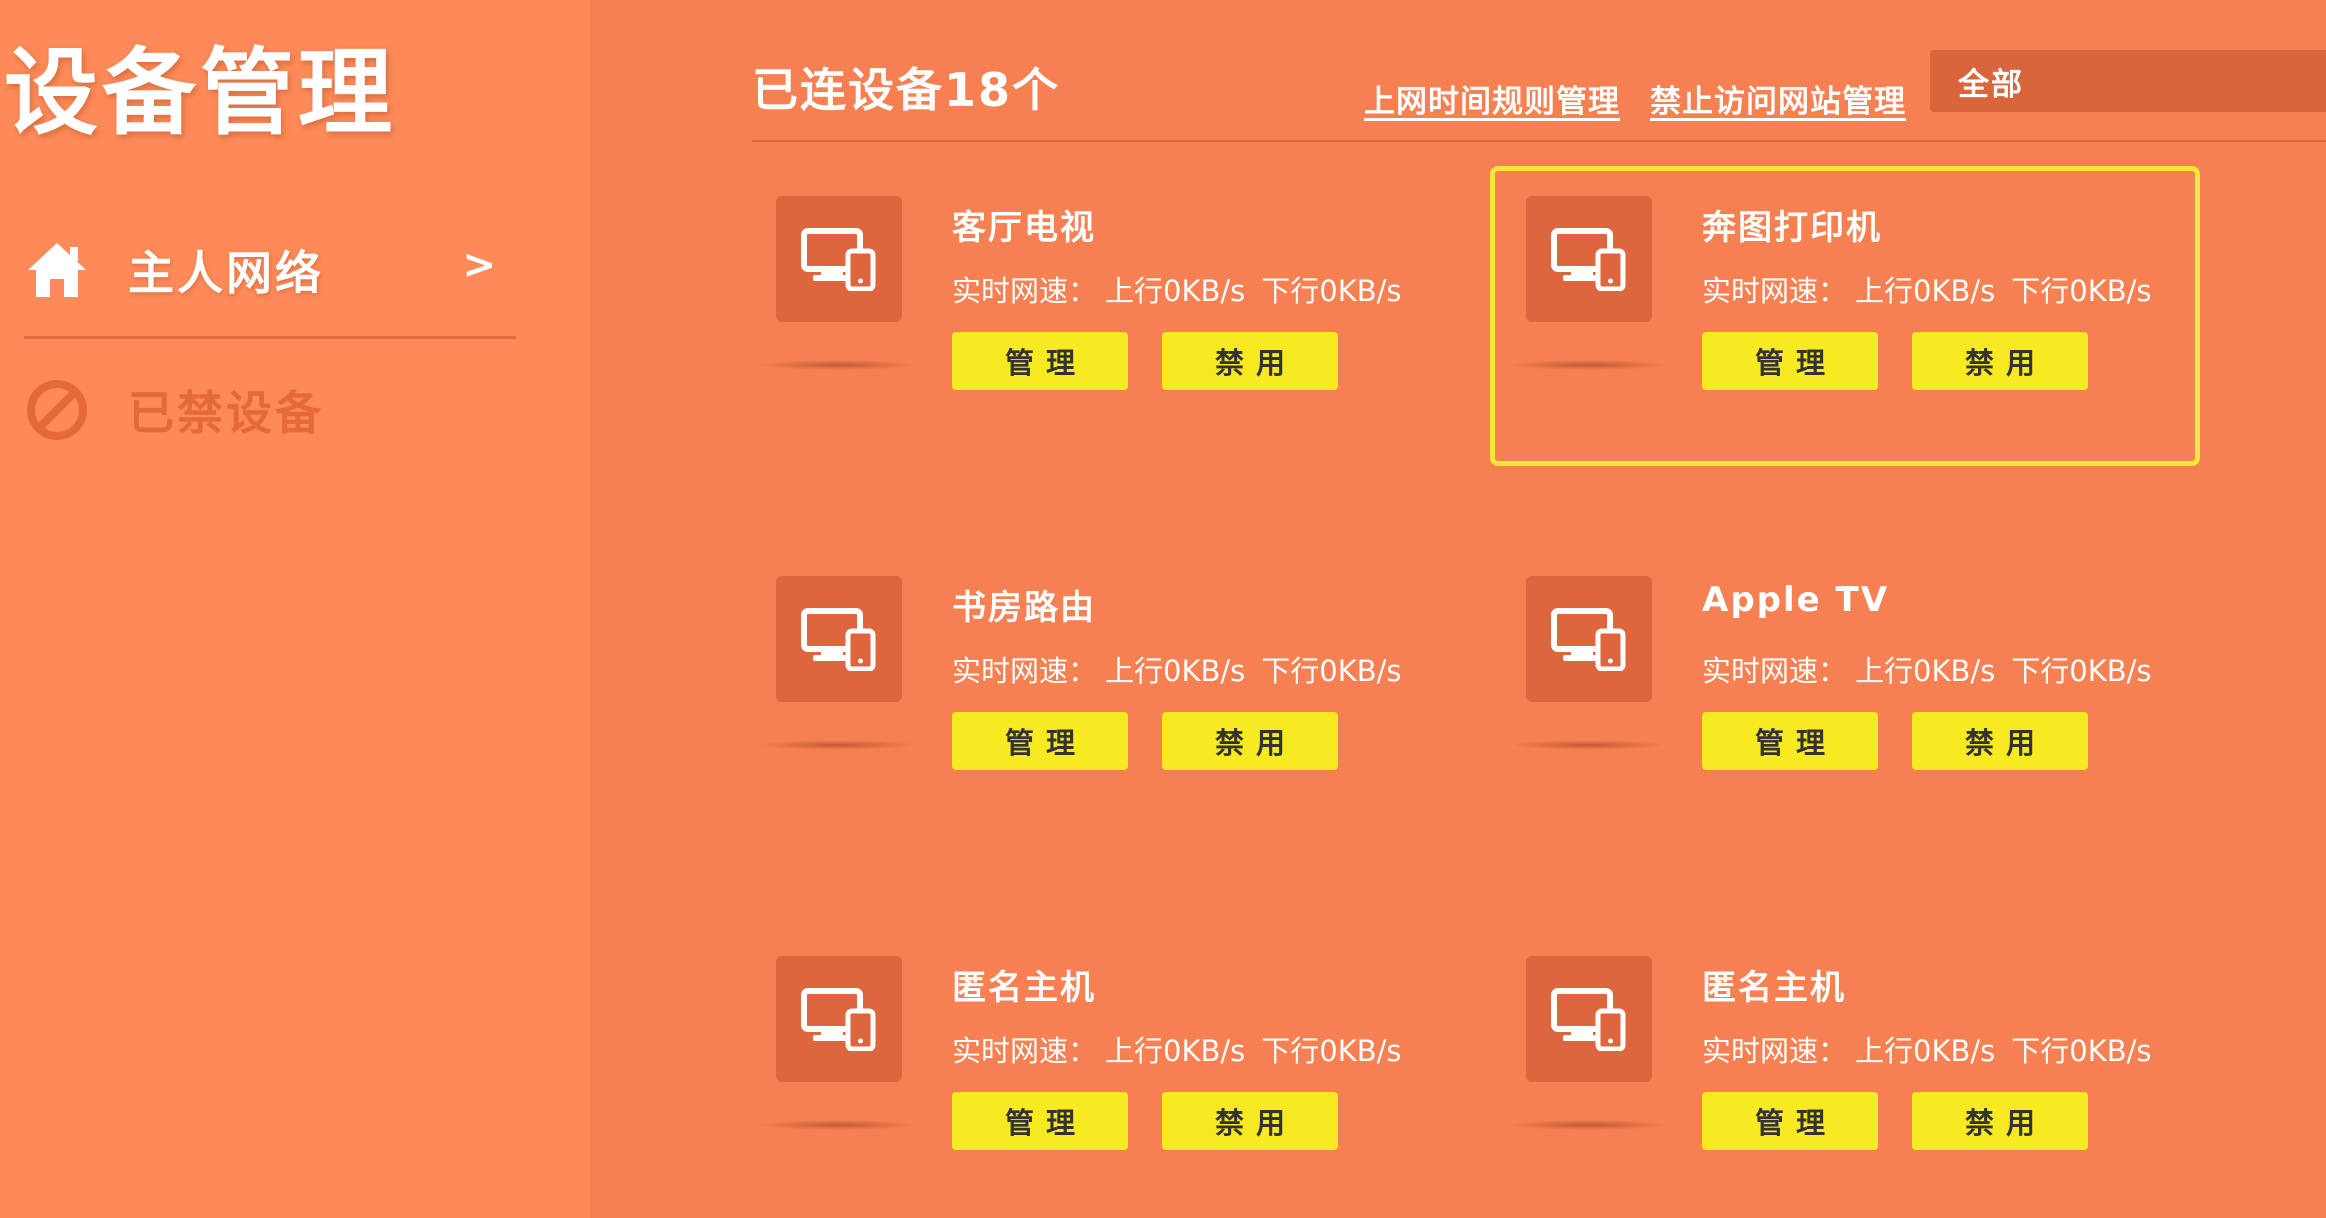 This screenshot has width=2326, height=1218. Describe the element at coordinates (1796, 600) in the screenshot. I see `device-name: Apple TV` at that location.